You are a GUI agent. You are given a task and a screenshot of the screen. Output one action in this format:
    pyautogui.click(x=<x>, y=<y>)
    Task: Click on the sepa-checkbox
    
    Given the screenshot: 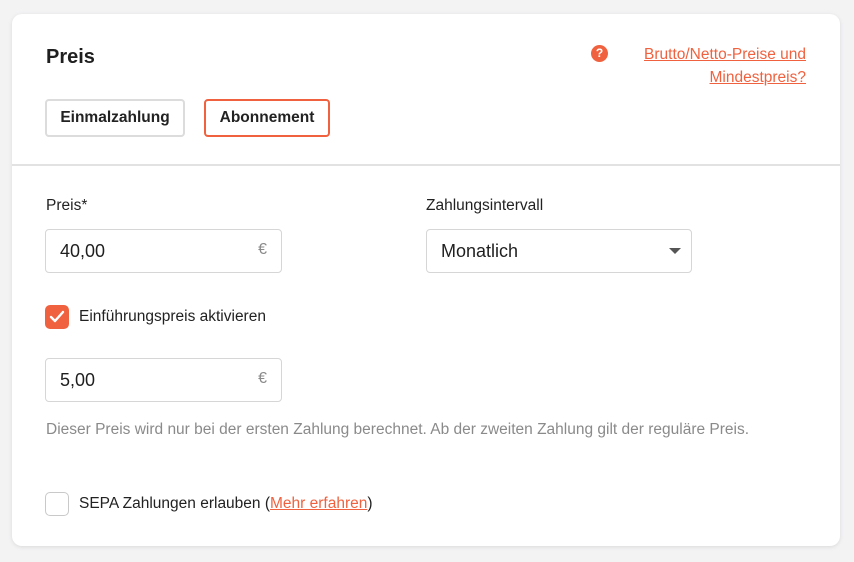 What is the action you would take?
    pyautogui.click(x=57, y=504)
    